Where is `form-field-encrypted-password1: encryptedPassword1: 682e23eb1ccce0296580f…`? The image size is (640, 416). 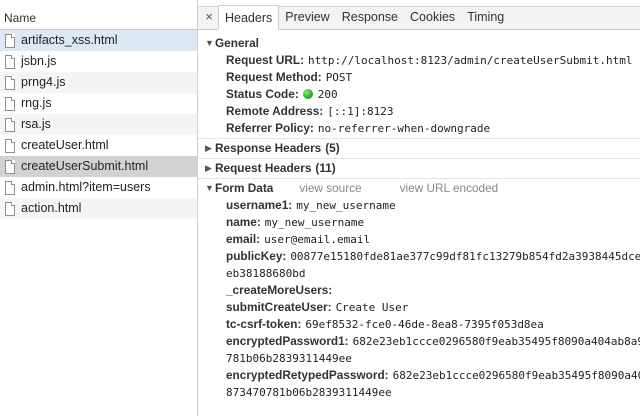
form-field-encrypted-password1: encryptedPassword1: 682e23eb1ccce0296580f… is located at coordinates (422, 341).